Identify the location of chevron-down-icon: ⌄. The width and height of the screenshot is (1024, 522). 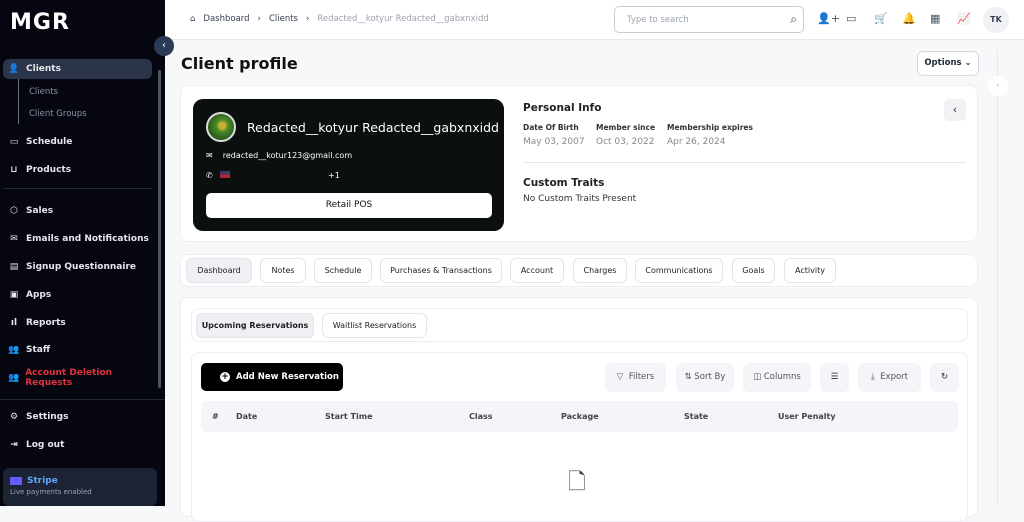
(968, 63).